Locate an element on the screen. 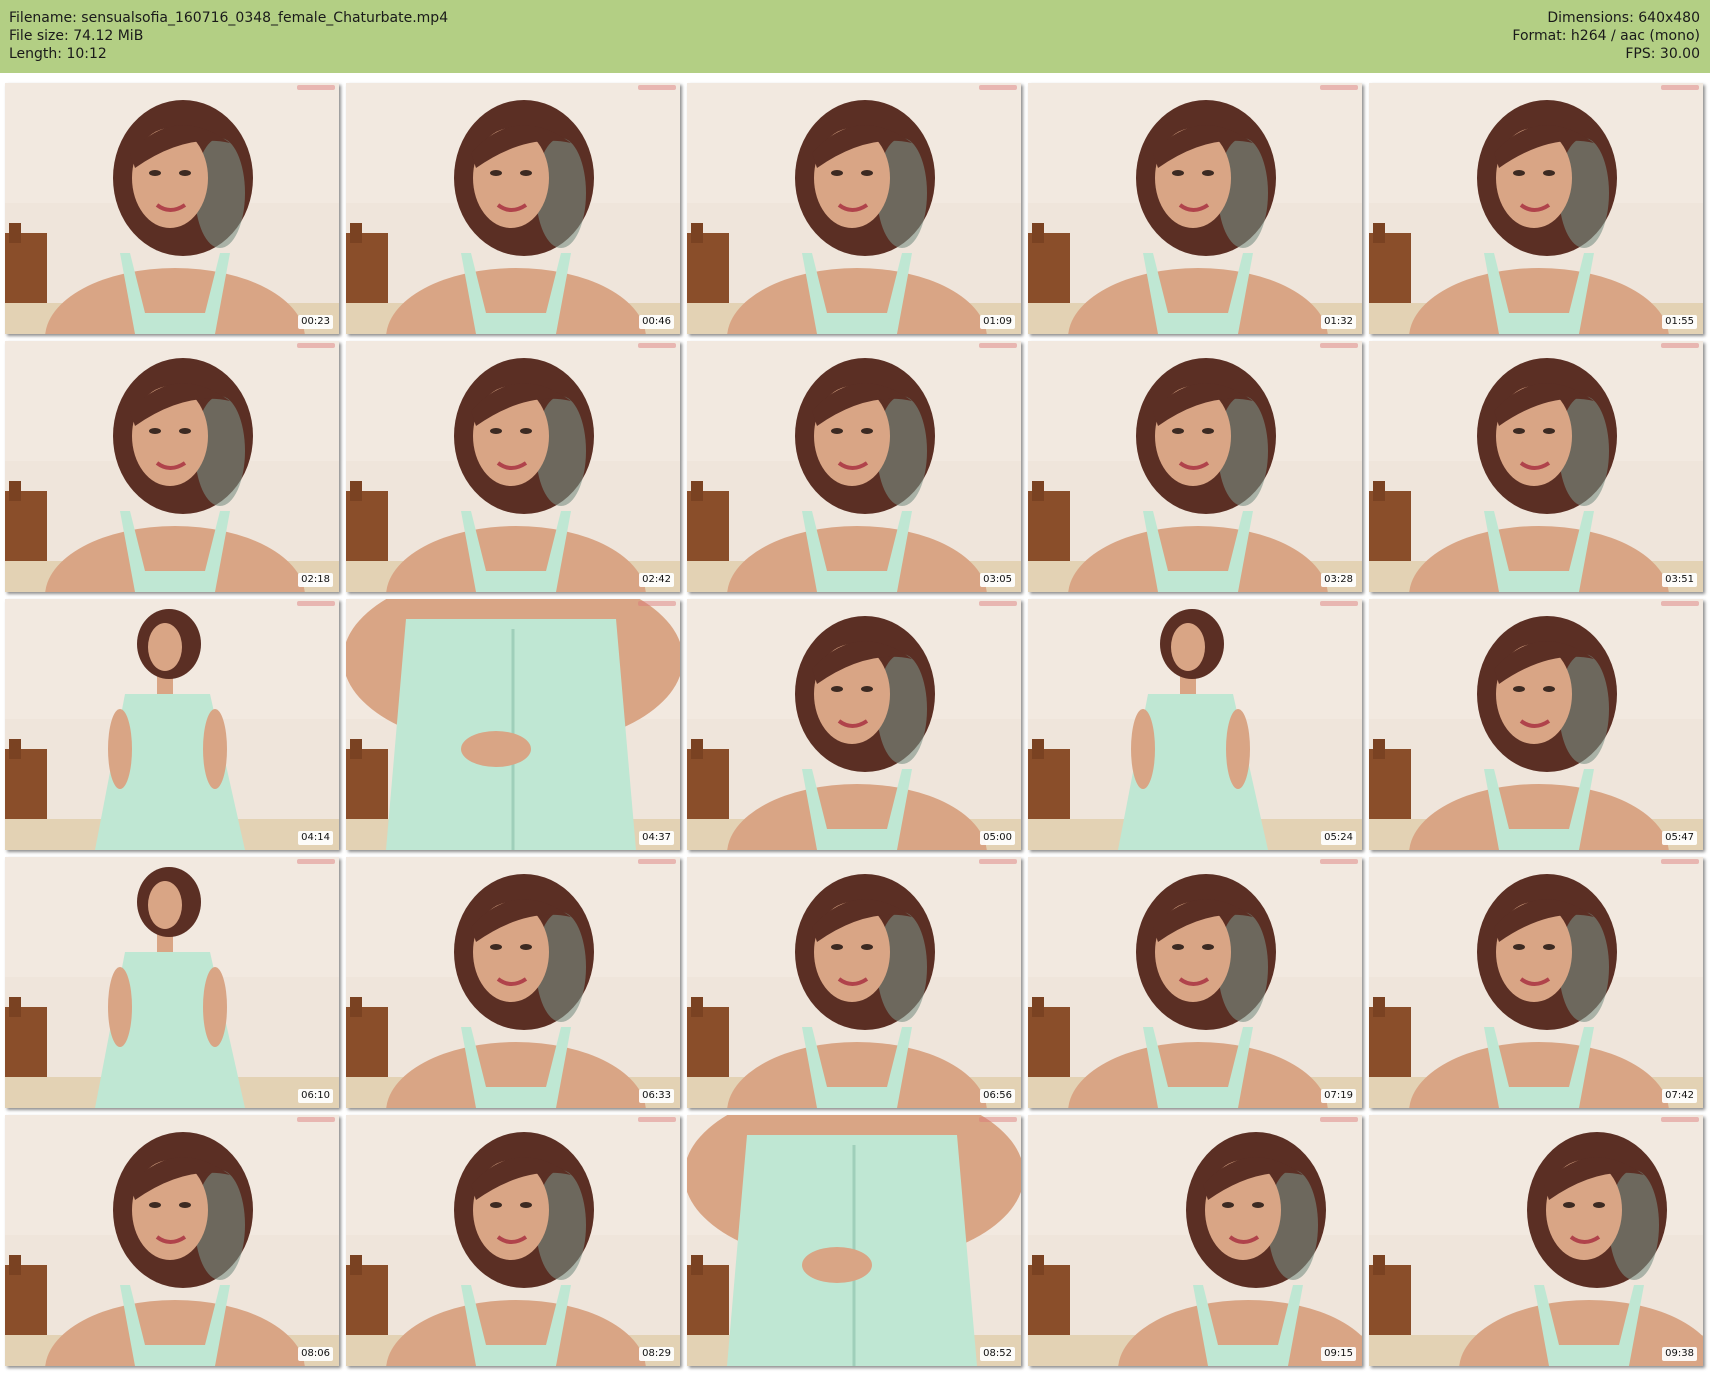 The image size is (1710, 1373). thumbnail-frame: 04:37 is located at coordinates (513, 724).